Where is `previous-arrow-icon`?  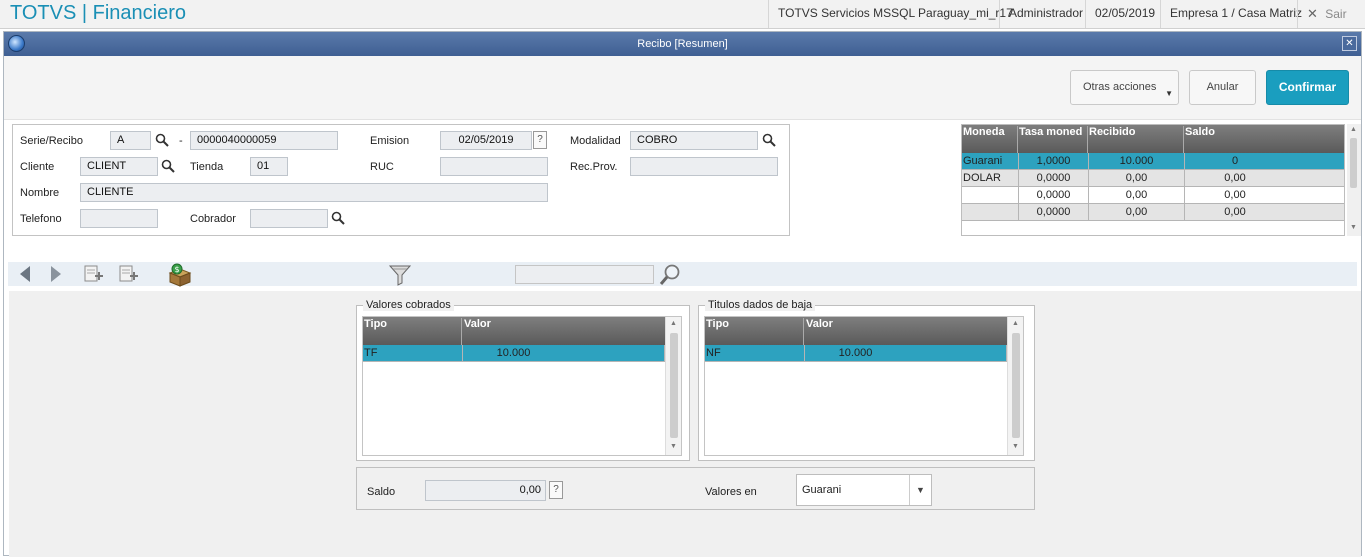
previous-arrow-icon is located at coordinates (25, 274).